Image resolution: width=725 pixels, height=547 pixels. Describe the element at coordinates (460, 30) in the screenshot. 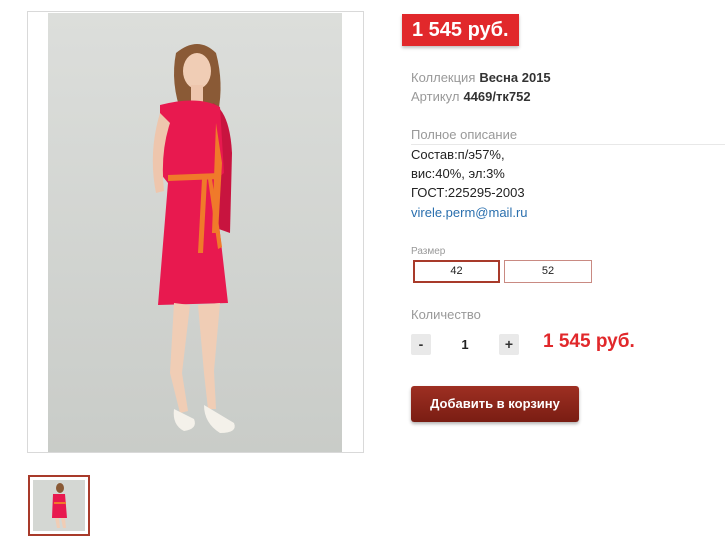

I see `price-badge: 1 545 руб.` at that location.